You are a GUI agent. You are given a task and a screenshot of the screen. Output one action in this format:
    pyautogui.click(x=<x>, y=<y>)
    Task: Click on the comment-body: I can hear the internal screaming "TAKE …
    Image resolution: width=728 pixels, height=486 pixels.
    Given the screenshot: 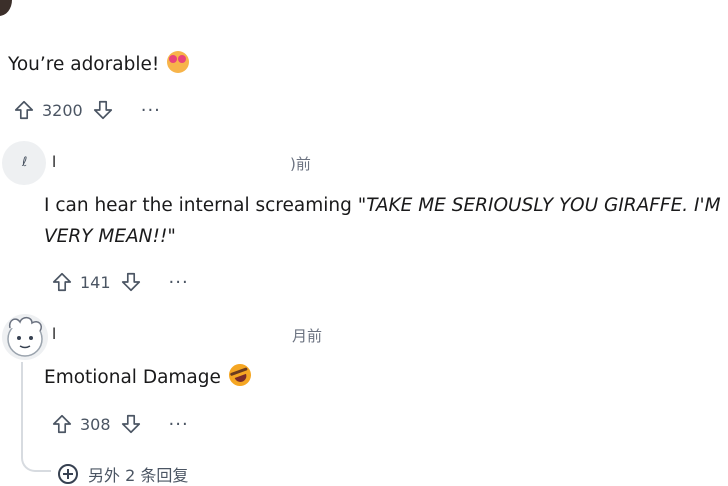 What is the action you would take?
    pyautogui.click(x=382, y=206)
    